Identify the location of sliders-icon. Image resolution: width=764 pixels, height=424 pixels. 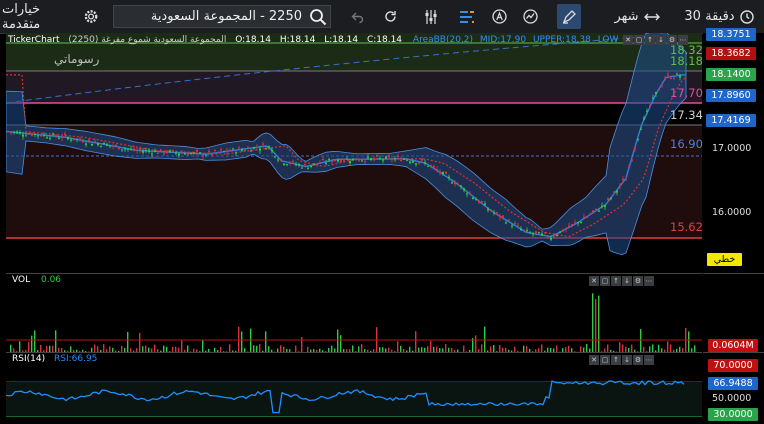
(431, 17).